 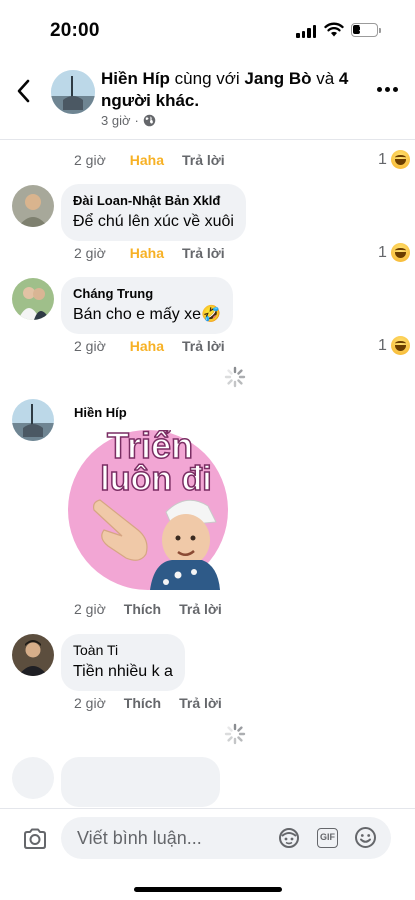 I want to click on back-button, so click(x=25, y=91).